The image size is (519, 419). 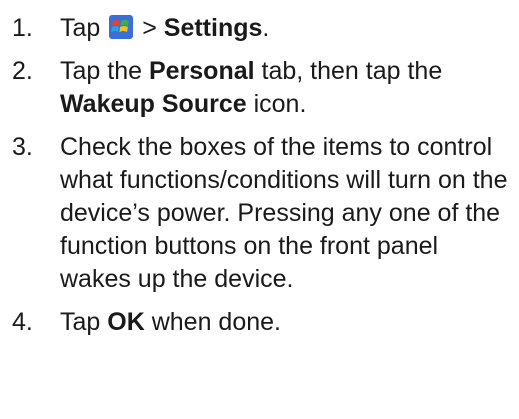 What do you see at coordinates (22, 71) in the screenshot?
I see `step-number: 2.` at bounding box center [22, 71].